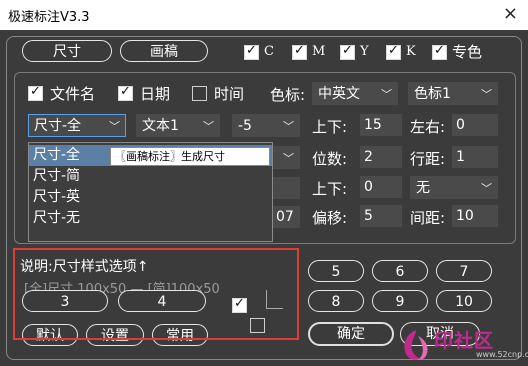 This screenshot has height=366, width=528. I want to click on preset-7-button: 7, so click(464, 271).